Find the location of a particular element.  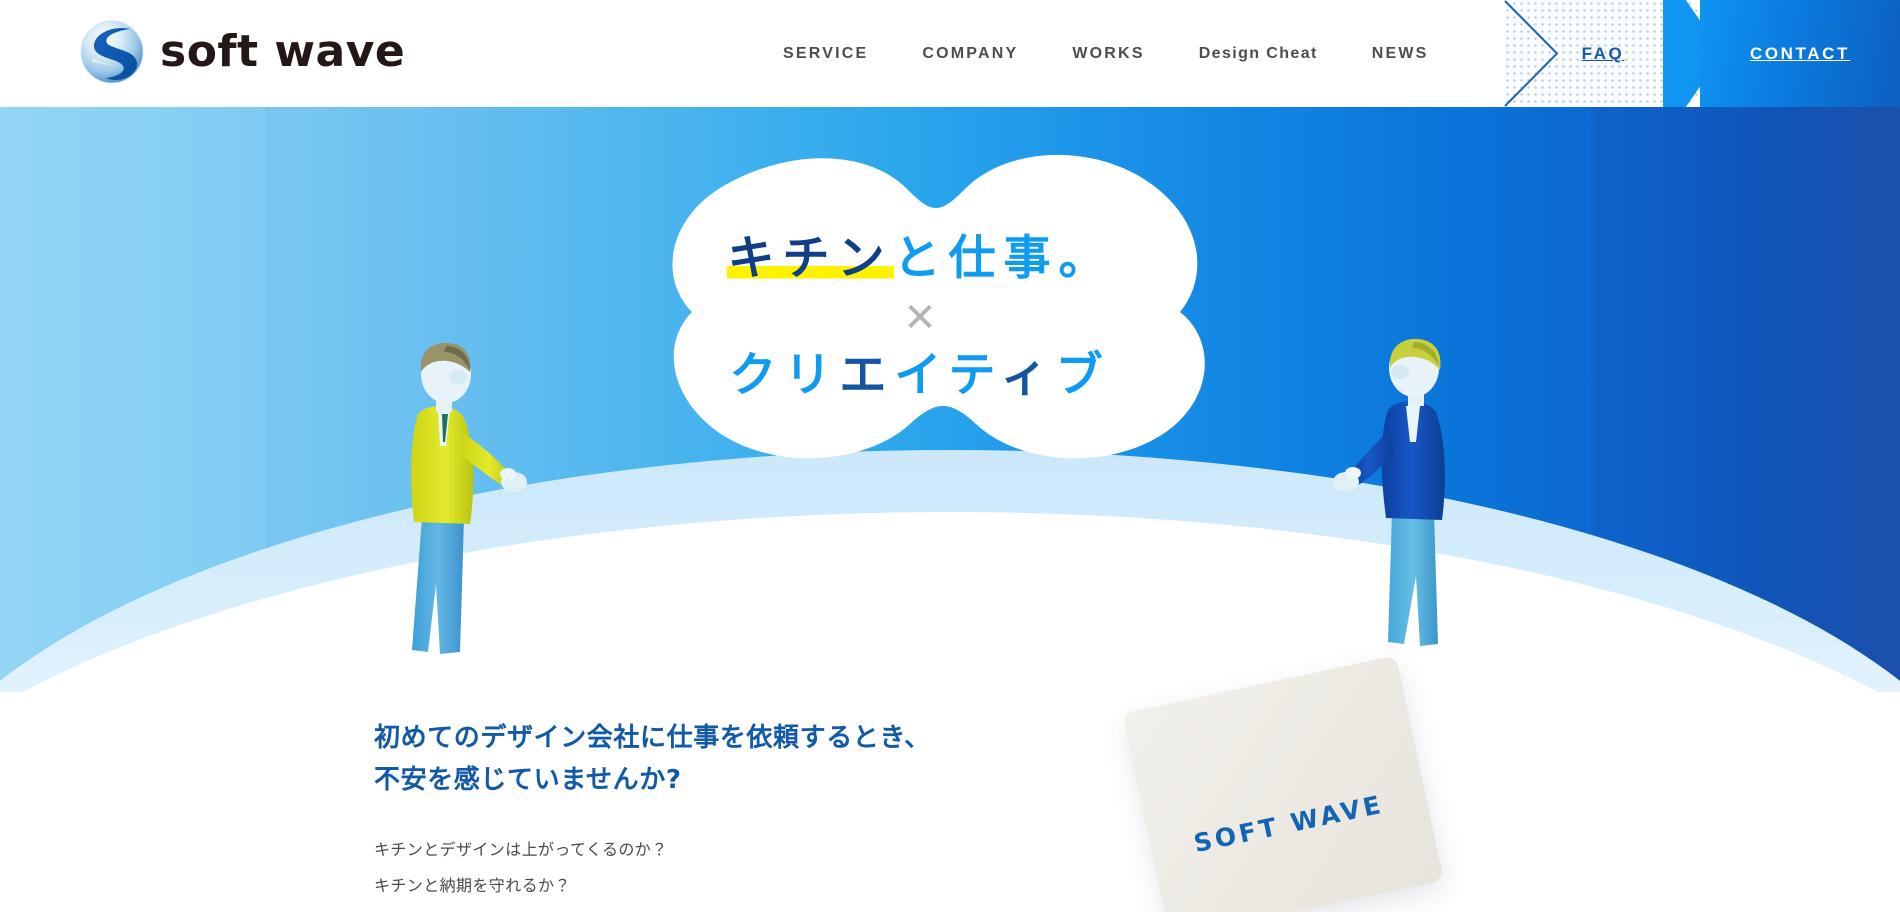

hero-copy: キチンと仕事。 ✕ クリエイティブ is located at coordinates (920, 317).